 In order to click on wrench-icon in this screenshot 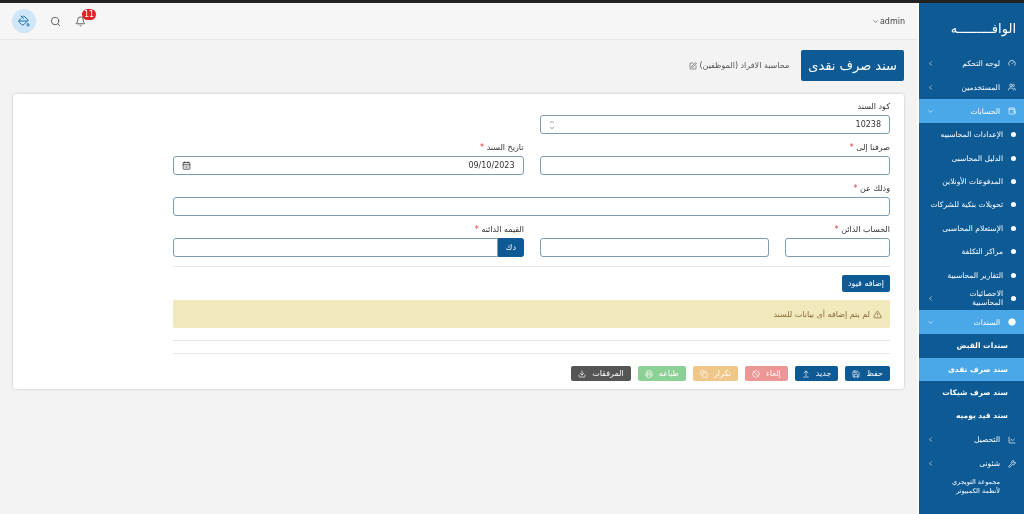, I will do `click(1012, 463)`.